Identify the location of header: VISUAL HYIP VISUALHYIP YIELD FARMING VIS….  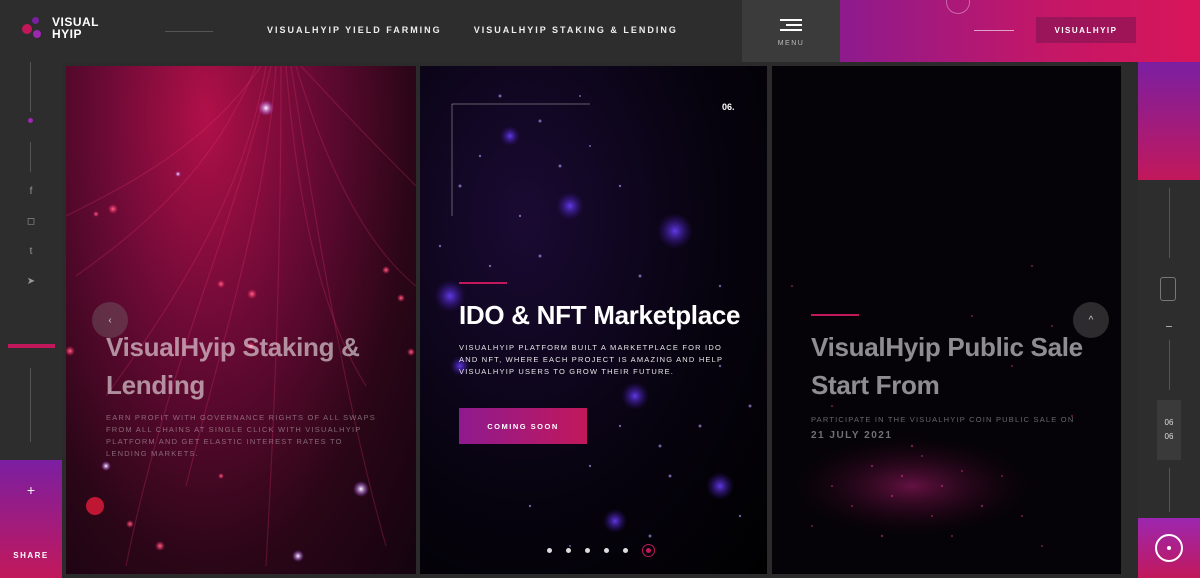
(600, 31).